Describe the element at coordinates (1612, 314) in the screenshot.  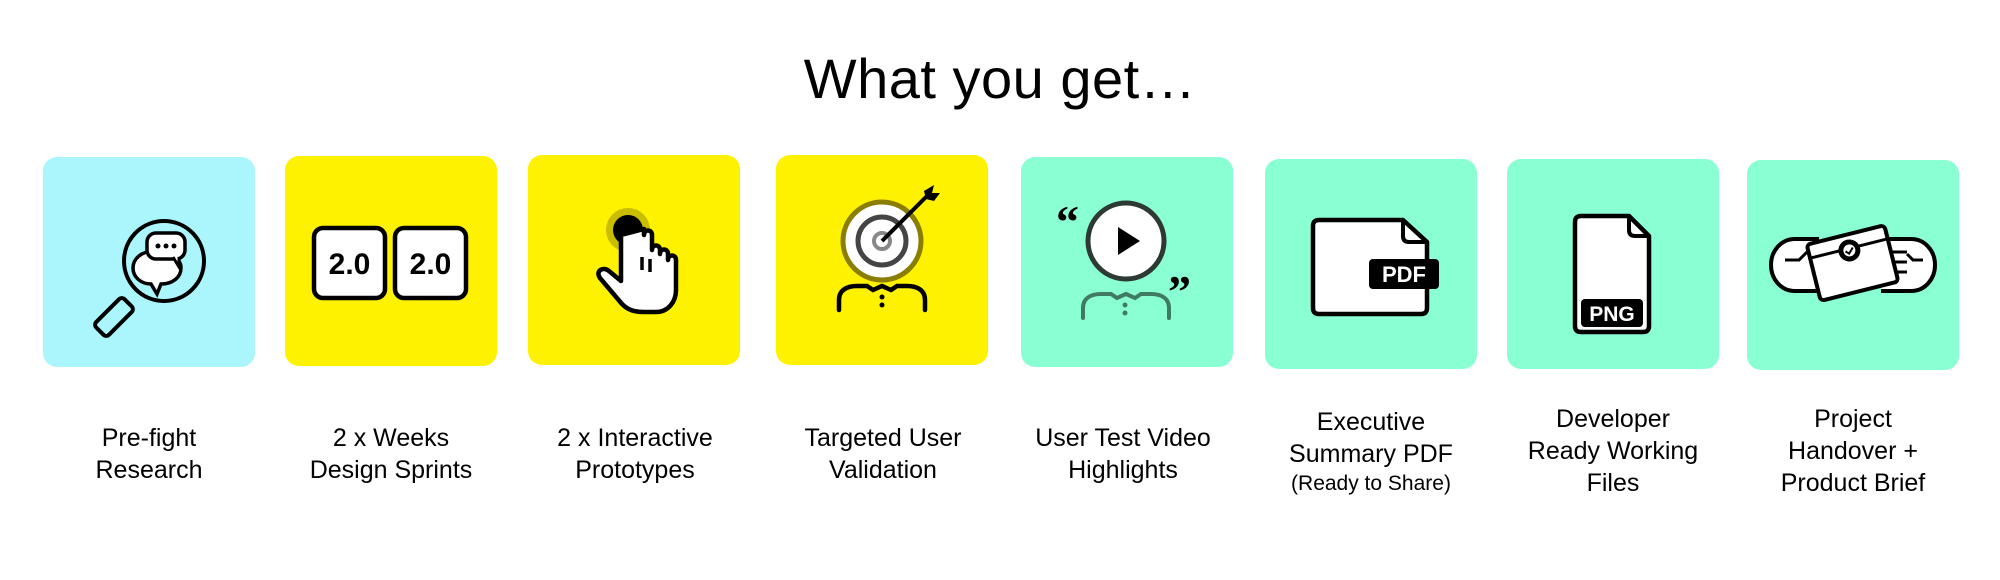
I see `png-tag: PNG` at that location.